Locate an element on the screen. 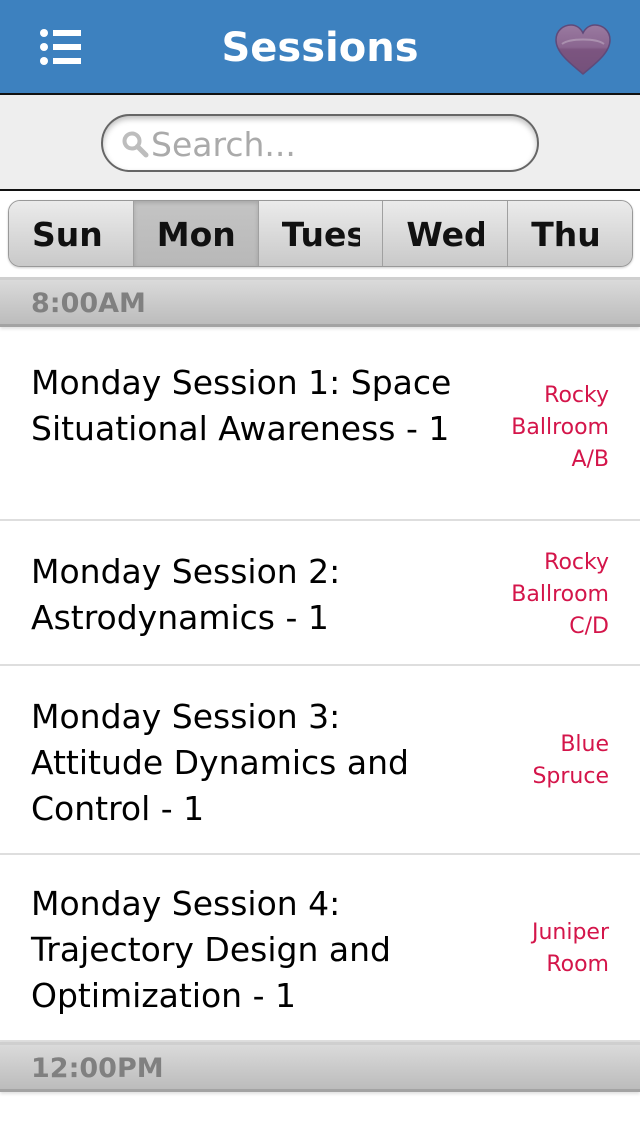 The height and width of the screenshot is (1136, 640). search-icon is located at coordinates (135, 144).